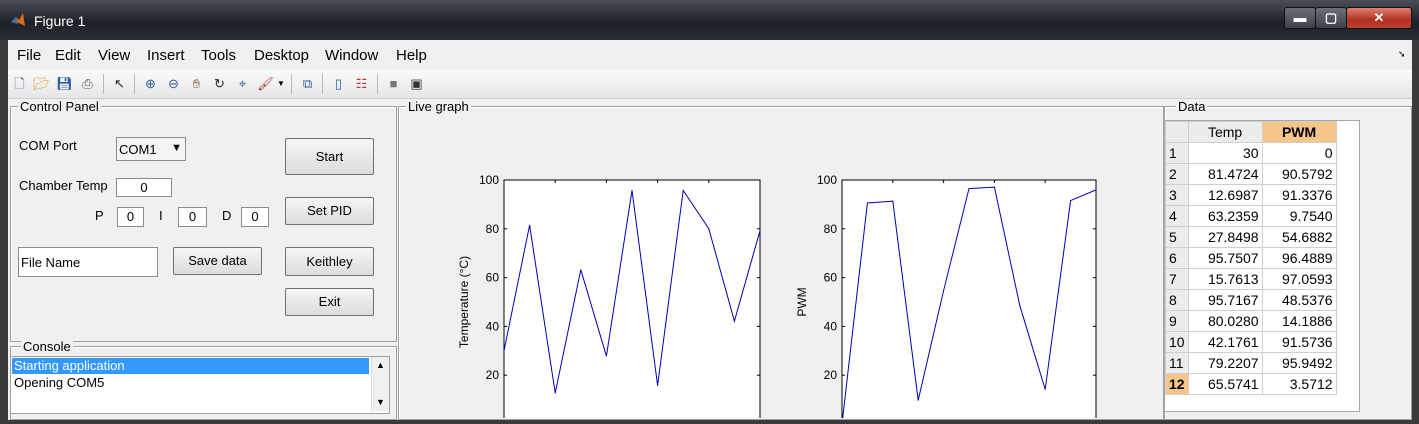 This screenshot has width=1419, height=424. I want to click on y-axis-label: Temperature (°C), so click(464, 302).